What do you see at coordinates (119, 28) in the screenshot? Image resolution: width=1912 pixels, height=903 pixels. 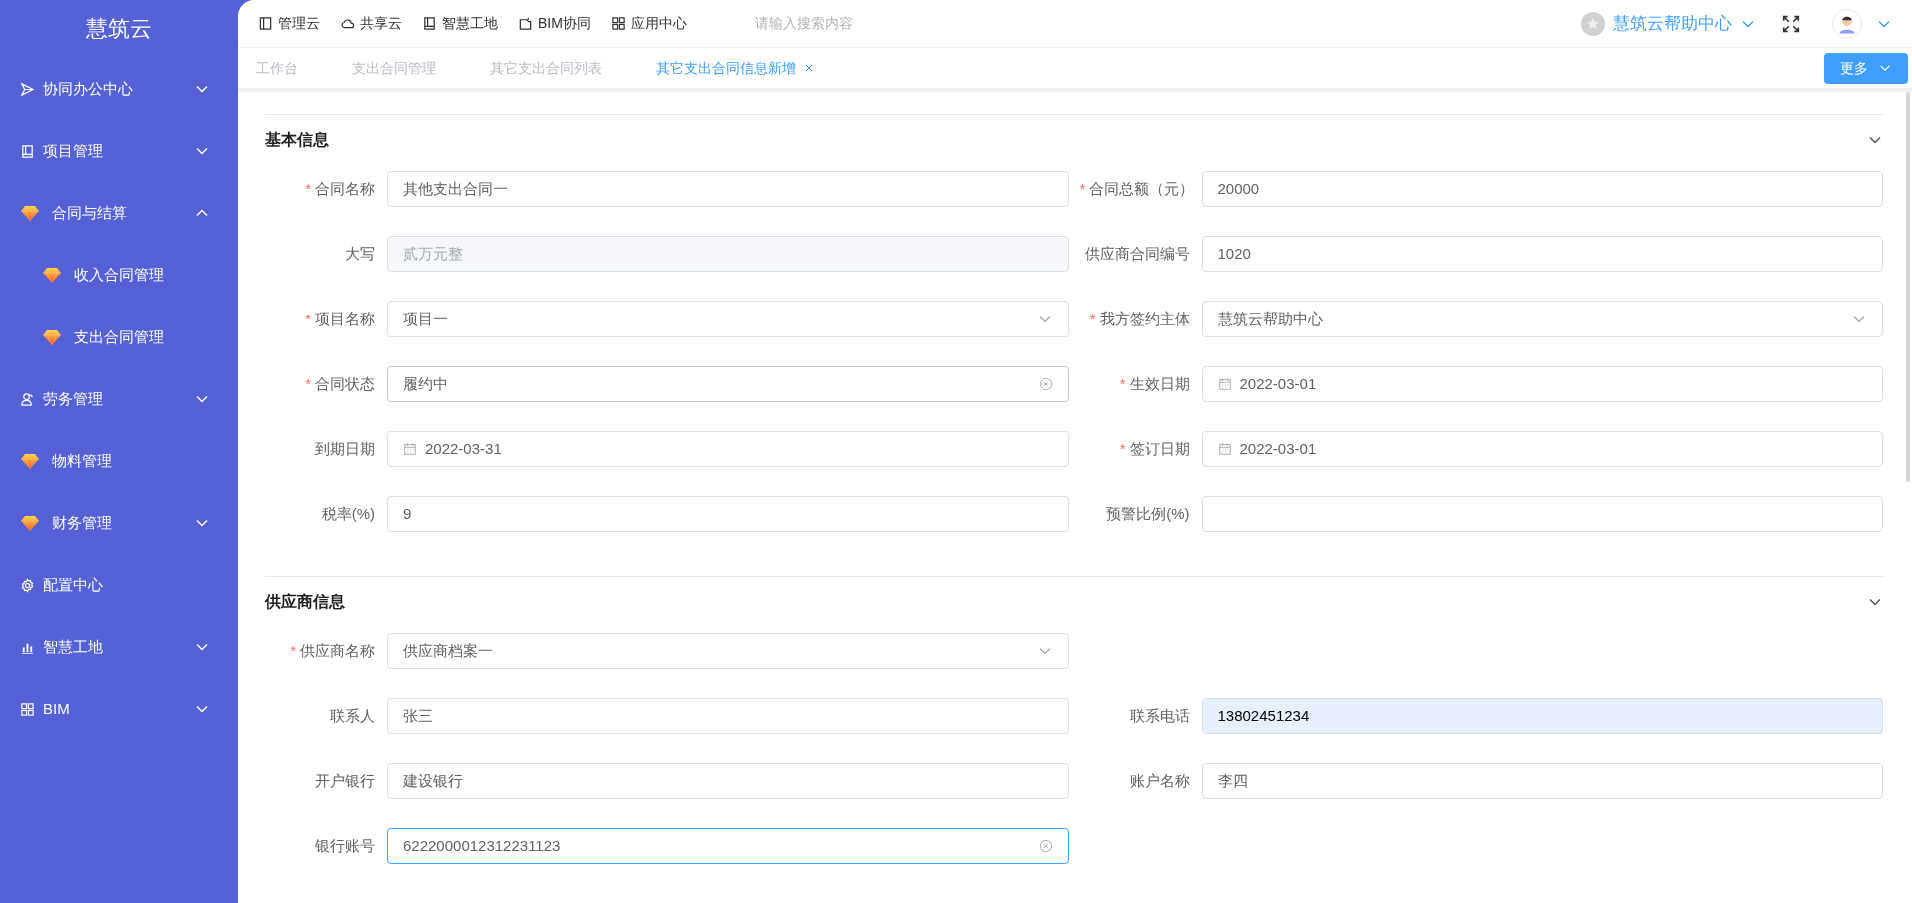 I see `app-title: 慧筑云` at bounding box center [119, 28].